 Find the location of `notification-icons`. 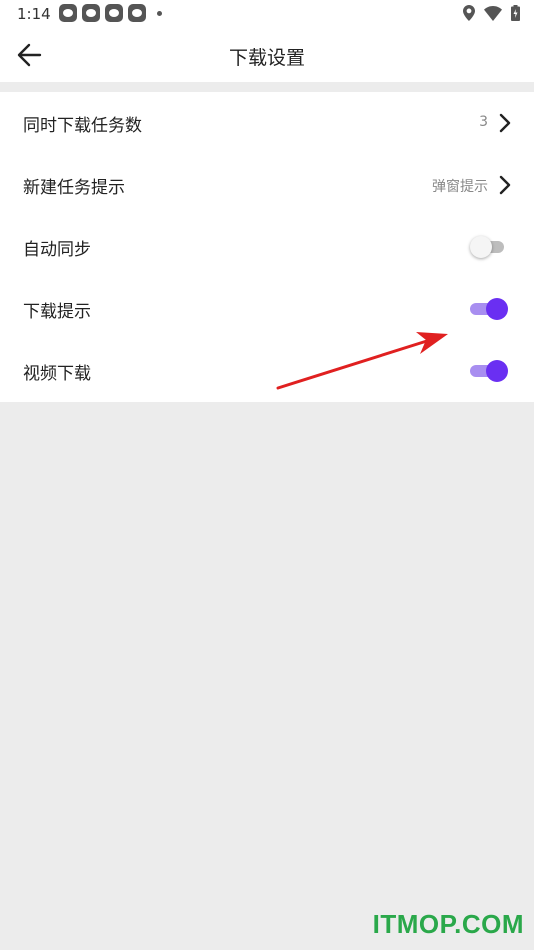

notification-icons is located at coordinates (110, 13).